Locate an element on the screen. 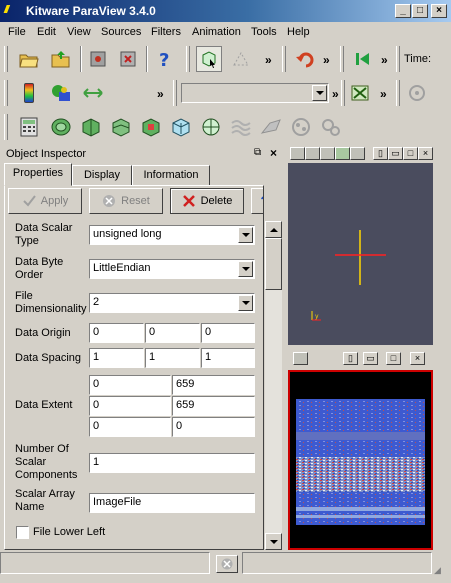 The width and height of the screenshot is (451, 583). extract-subset-icon is located at coordinates (181, 127).